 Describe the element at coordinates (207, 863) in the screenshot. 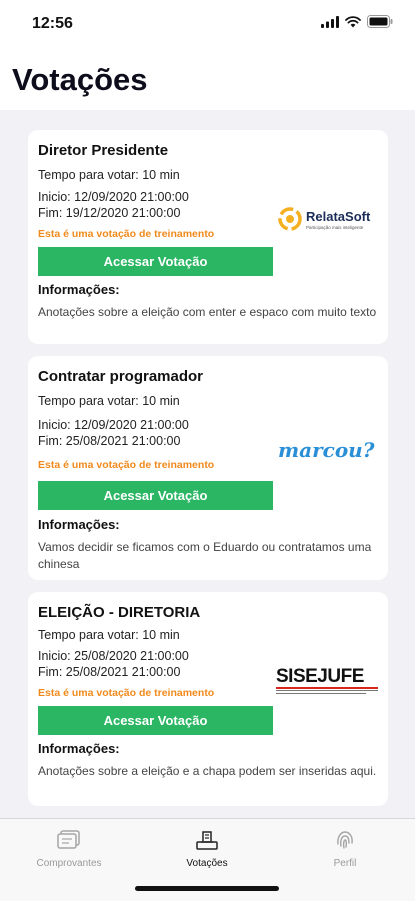

I see `tab-label: Votações` at that location.